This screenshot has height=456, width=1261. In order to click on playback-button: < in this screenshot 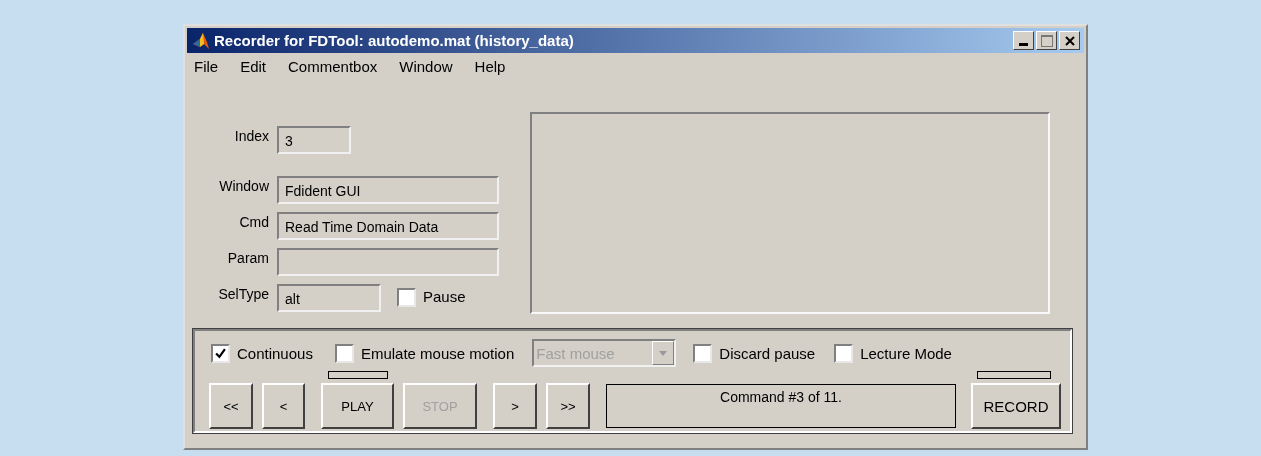, I will do `click(283, 406)`.